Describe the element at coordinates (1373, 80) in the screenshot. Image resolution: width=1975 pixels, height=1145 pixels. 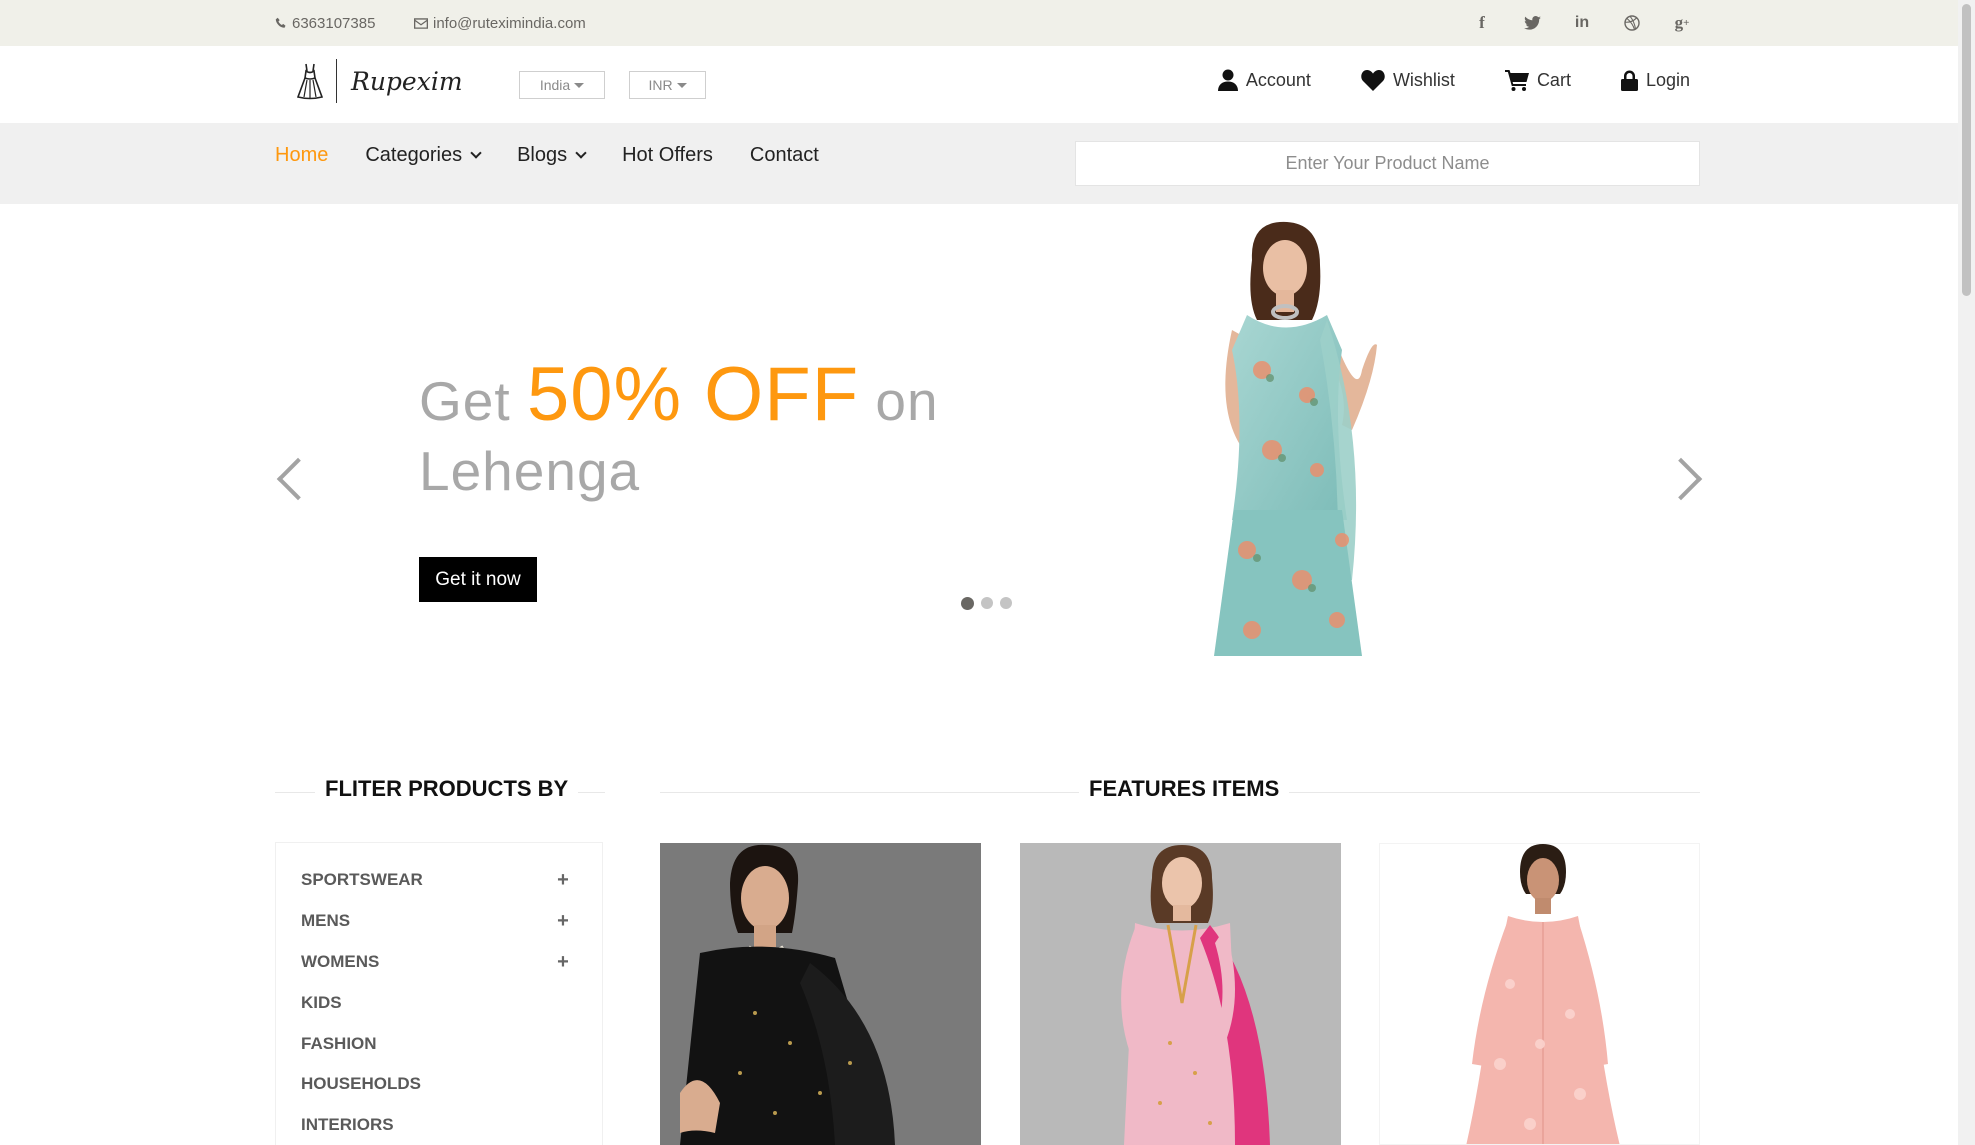
I see `heart-icon` at that location.